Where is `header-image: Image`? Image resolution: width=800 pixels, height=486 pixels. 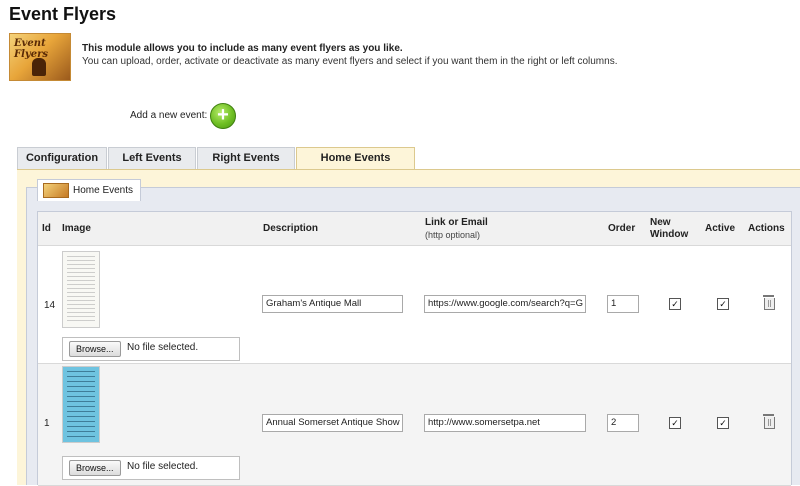
header-image: Image is located at coordinates (76, 228).